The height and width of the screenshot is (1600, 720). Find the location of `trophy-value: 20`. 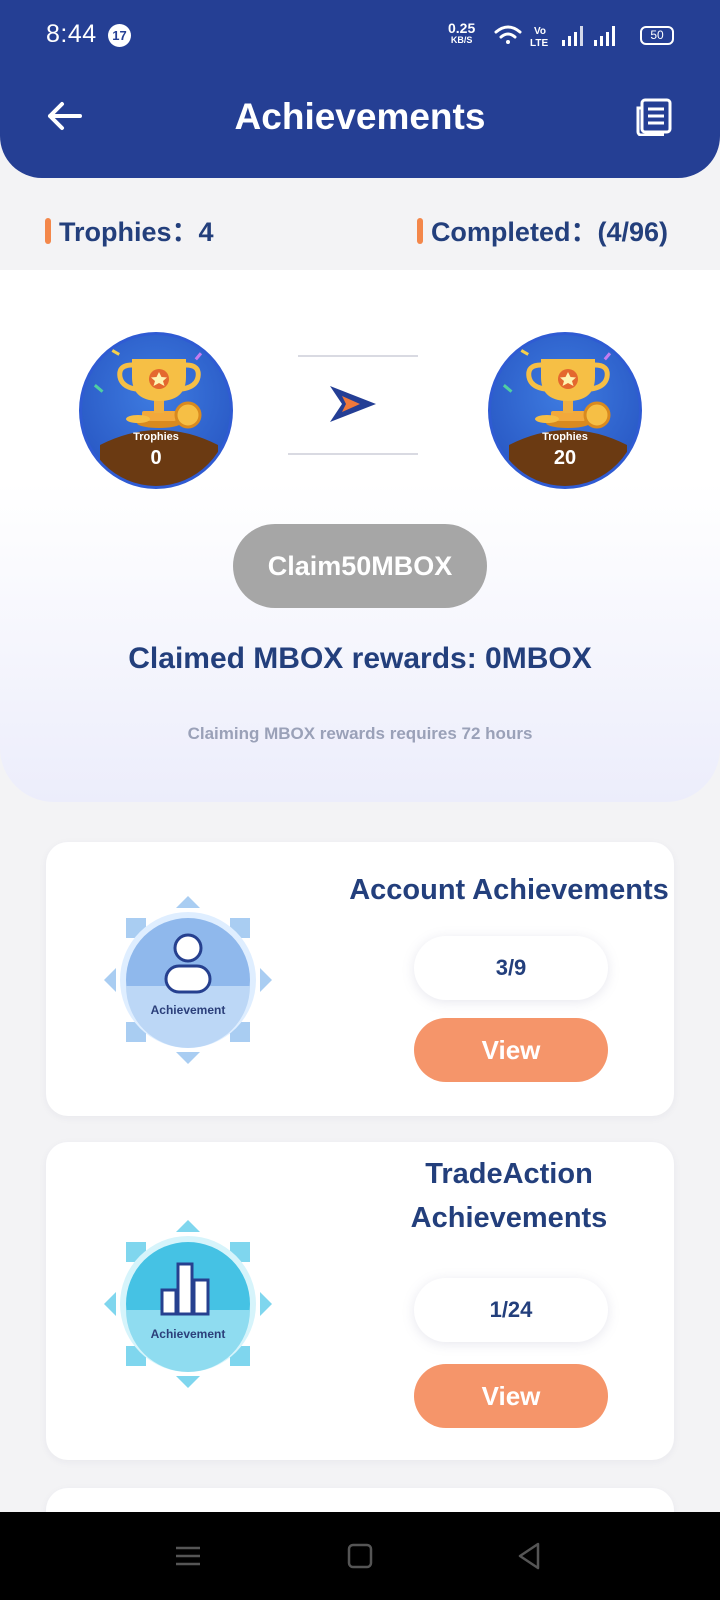

trophy-value: 20 is located at coordinates (565, 458).